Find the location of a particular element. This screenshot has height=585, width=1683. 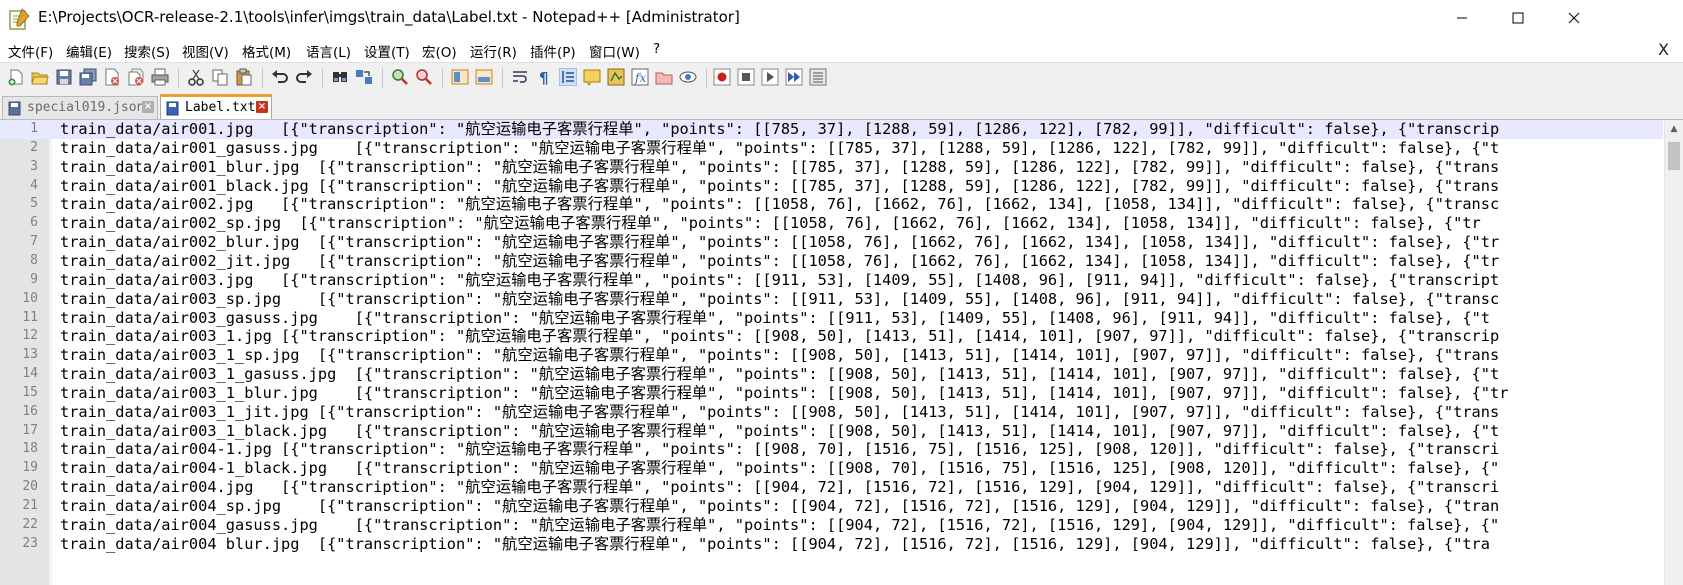

menu-help: ? is located at coordinates (656, 49).